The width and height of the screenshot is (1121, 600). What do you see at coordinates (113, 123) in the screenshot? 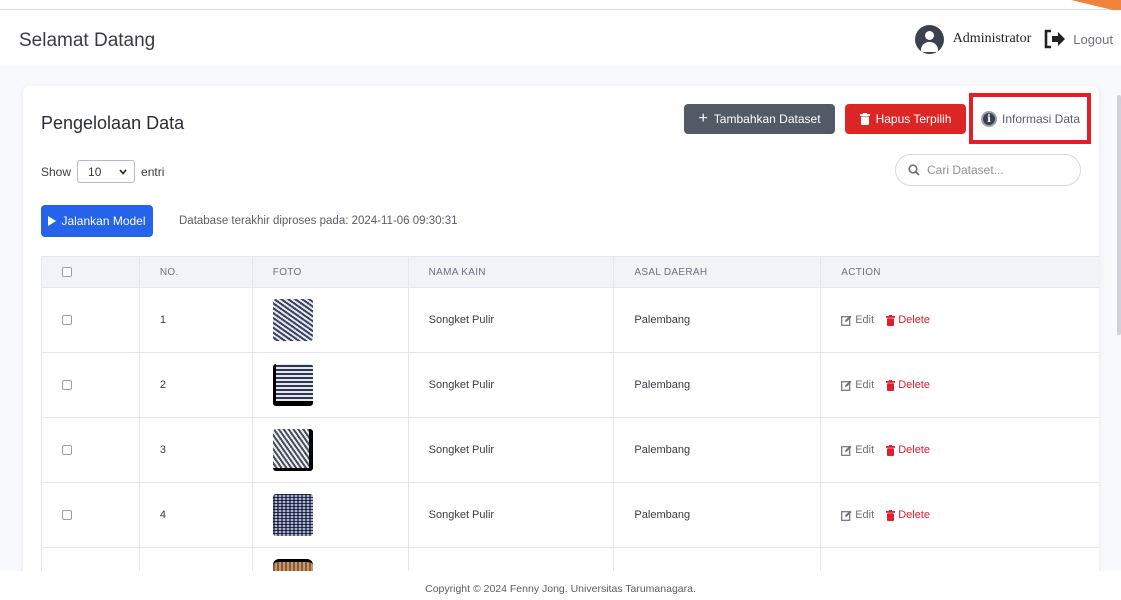
I see `card-title: Pengelolaan Data` at bounding box center [113, 123].